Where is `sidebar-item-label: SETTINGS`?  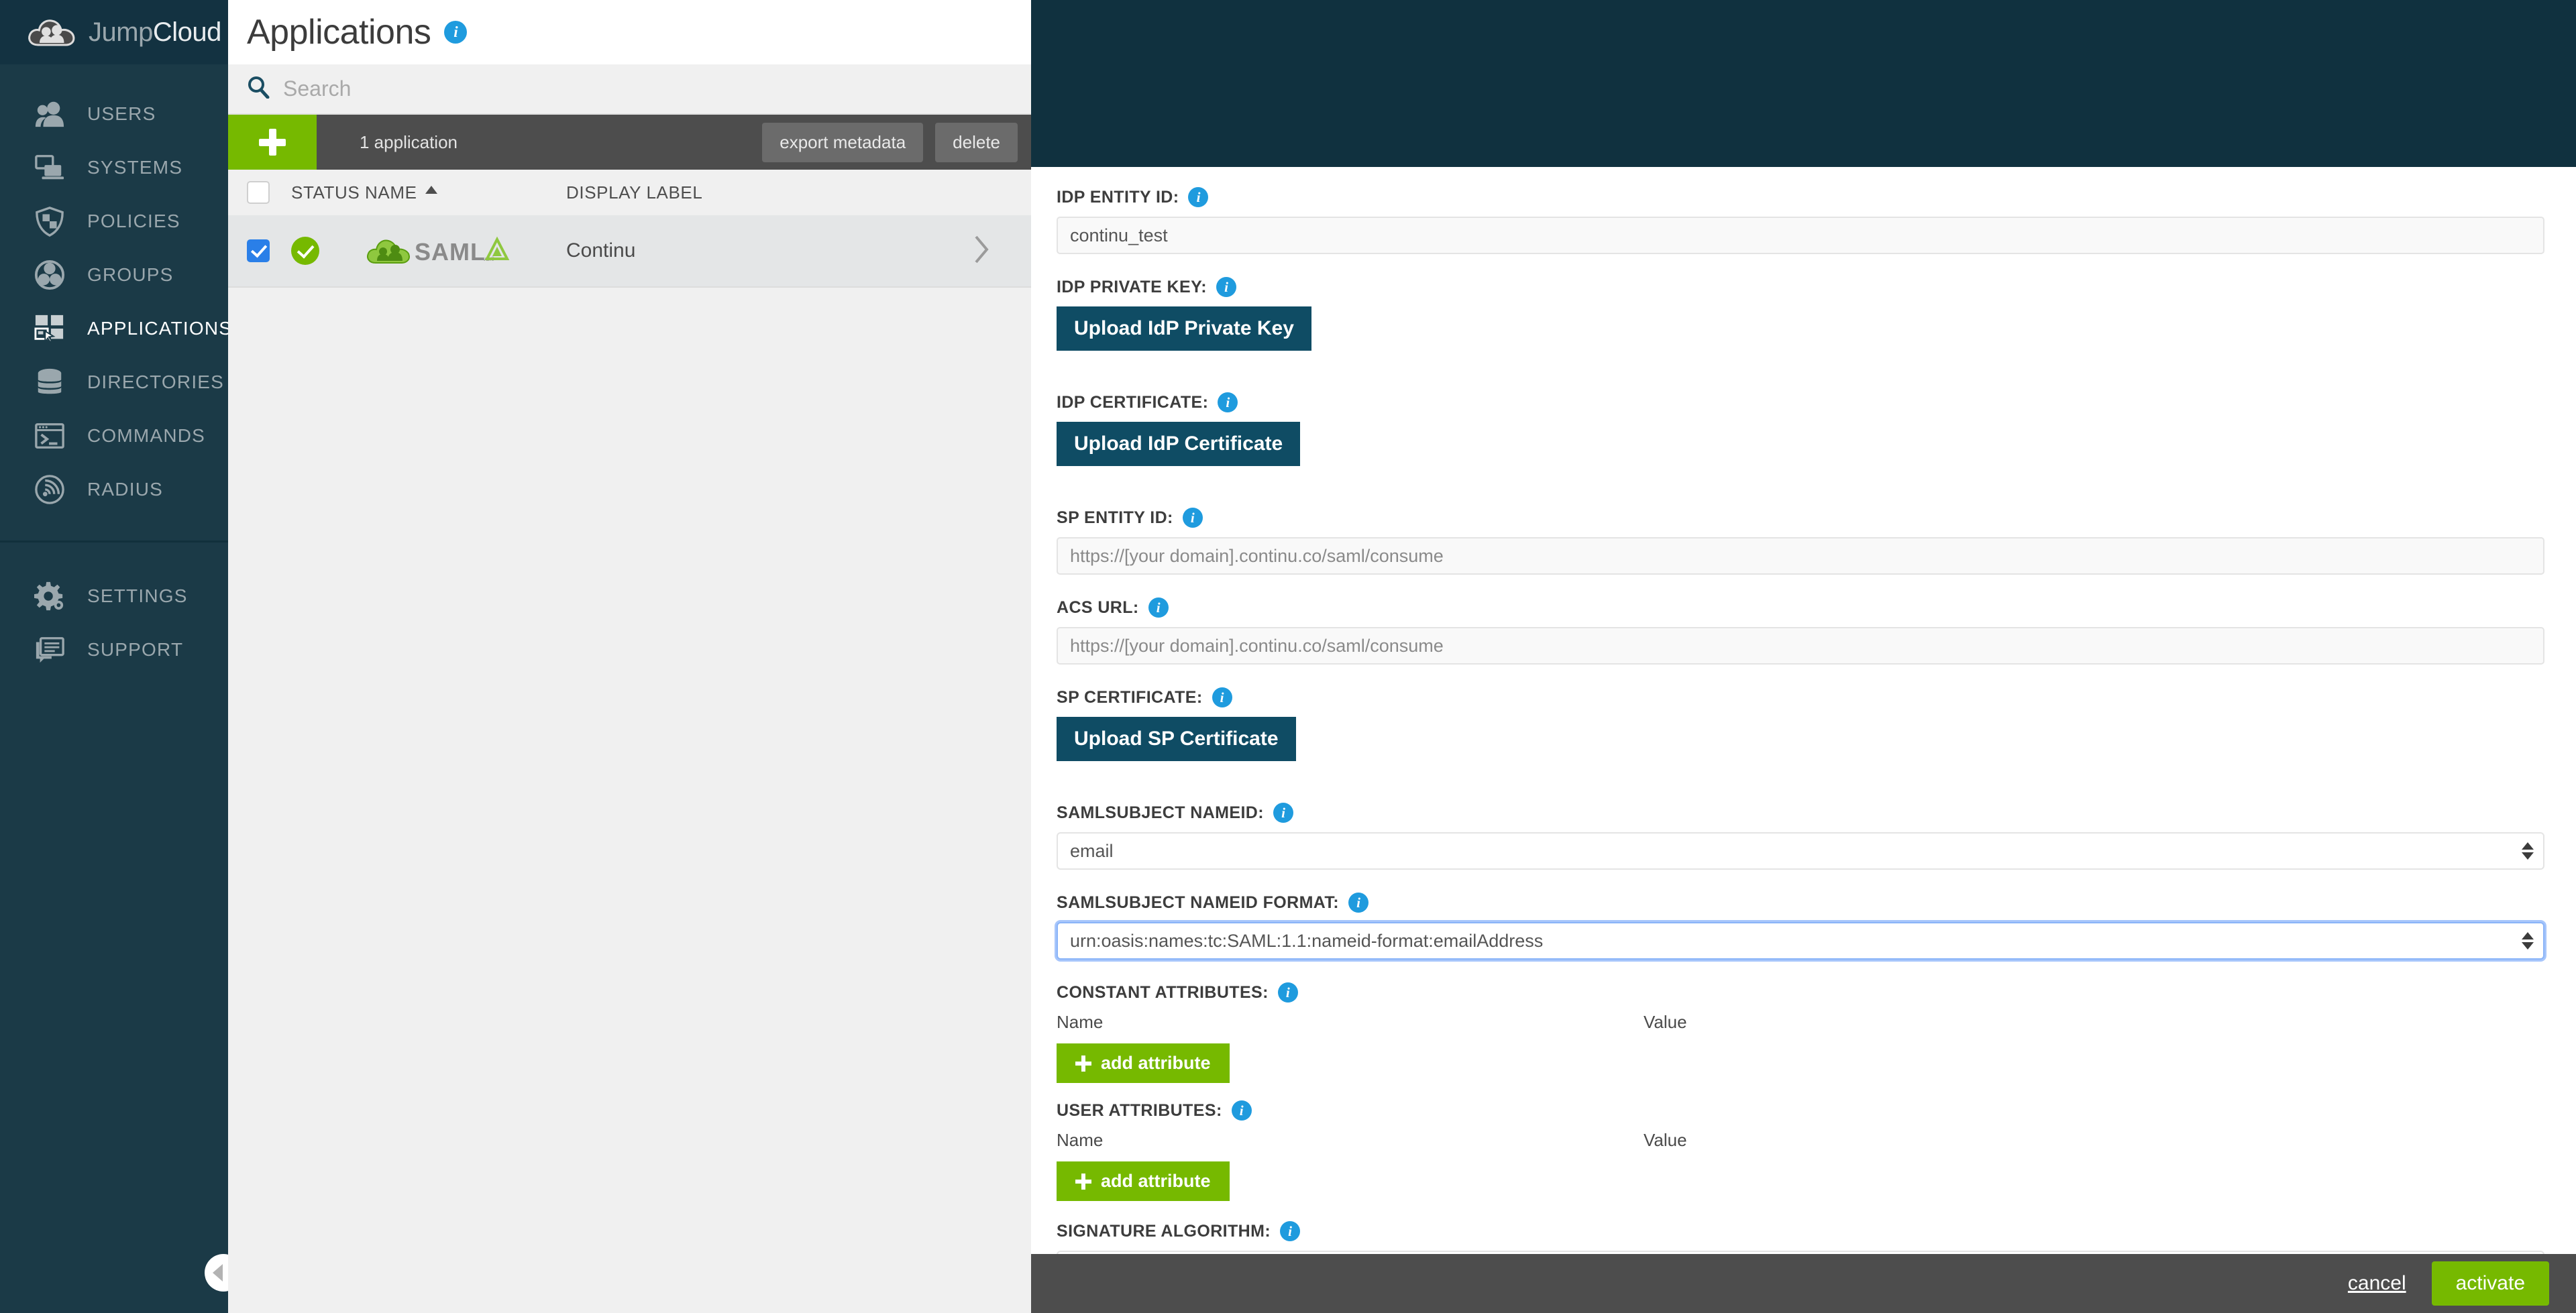
sidebar-item-label: SETTINGS is located at coordinates (137, 595).